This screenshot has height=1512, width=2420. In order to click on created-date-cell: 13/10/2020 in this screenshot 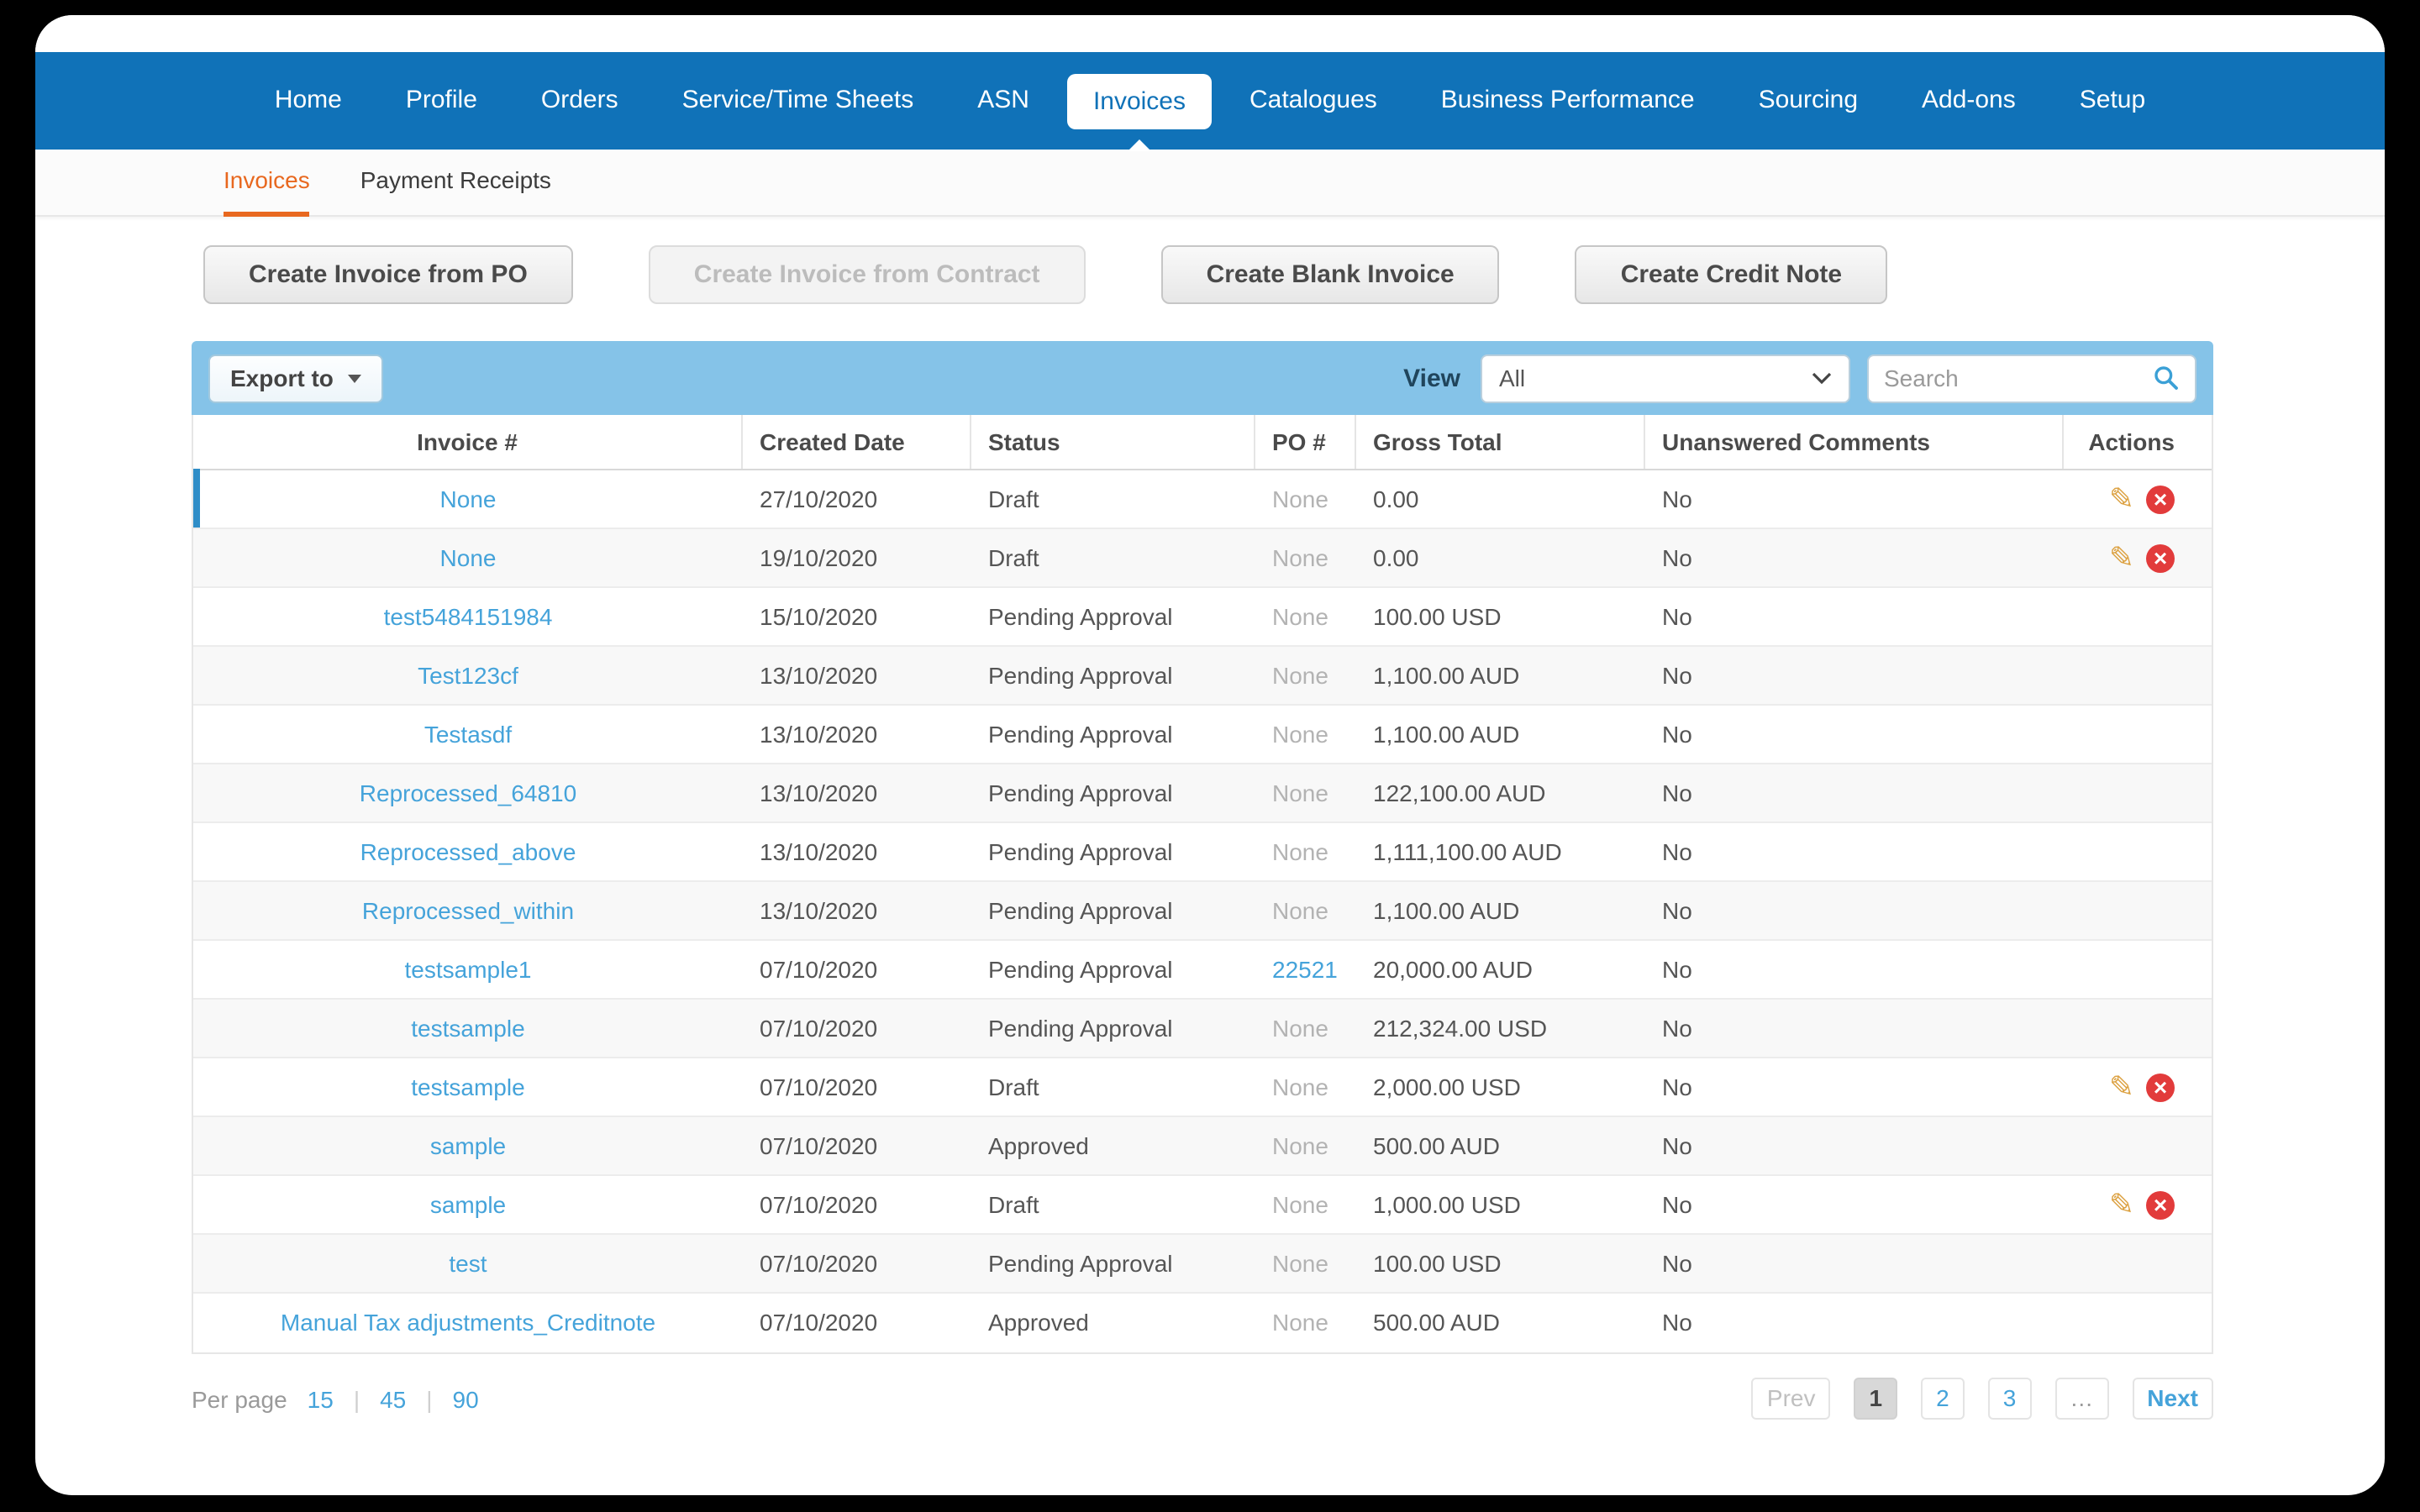, I will do `click(819, 734)`.